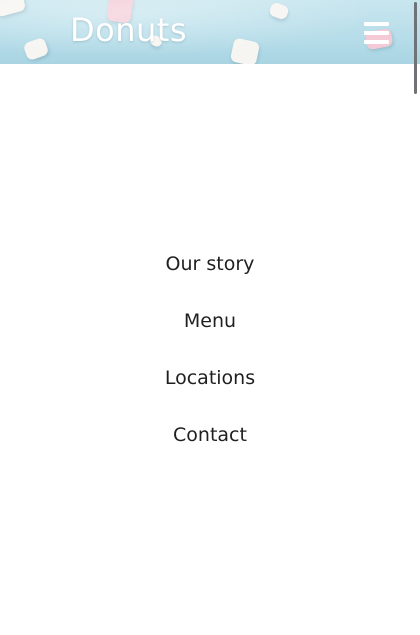 This screenshot has height=635, width=420. Describe the element at coordinates (210, 382) in the screenshot. I see `nav-link-locations: Locations` at that location.